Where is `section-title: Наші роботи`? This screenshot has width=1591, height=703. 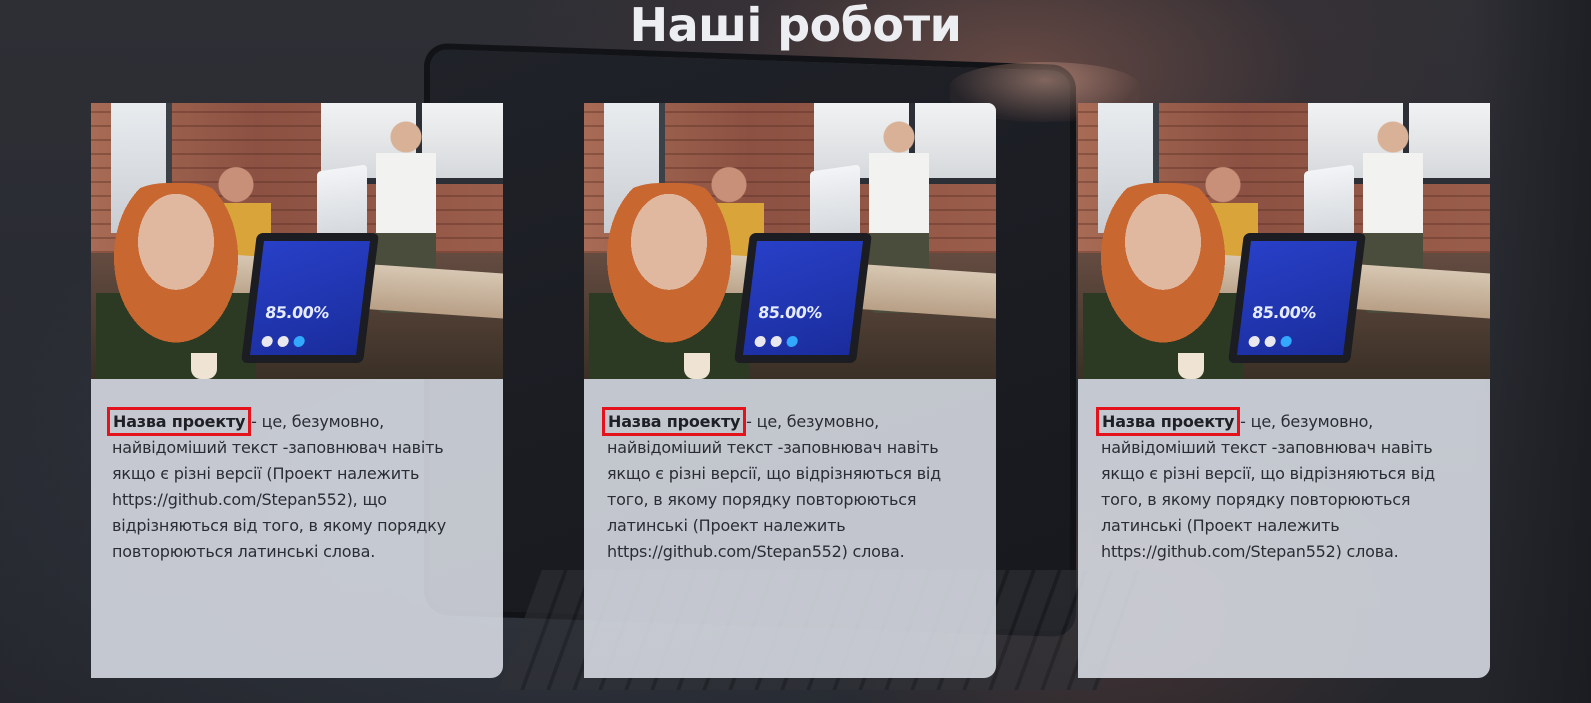 section-title: Наші роботи is located at coordinates (795, 26).